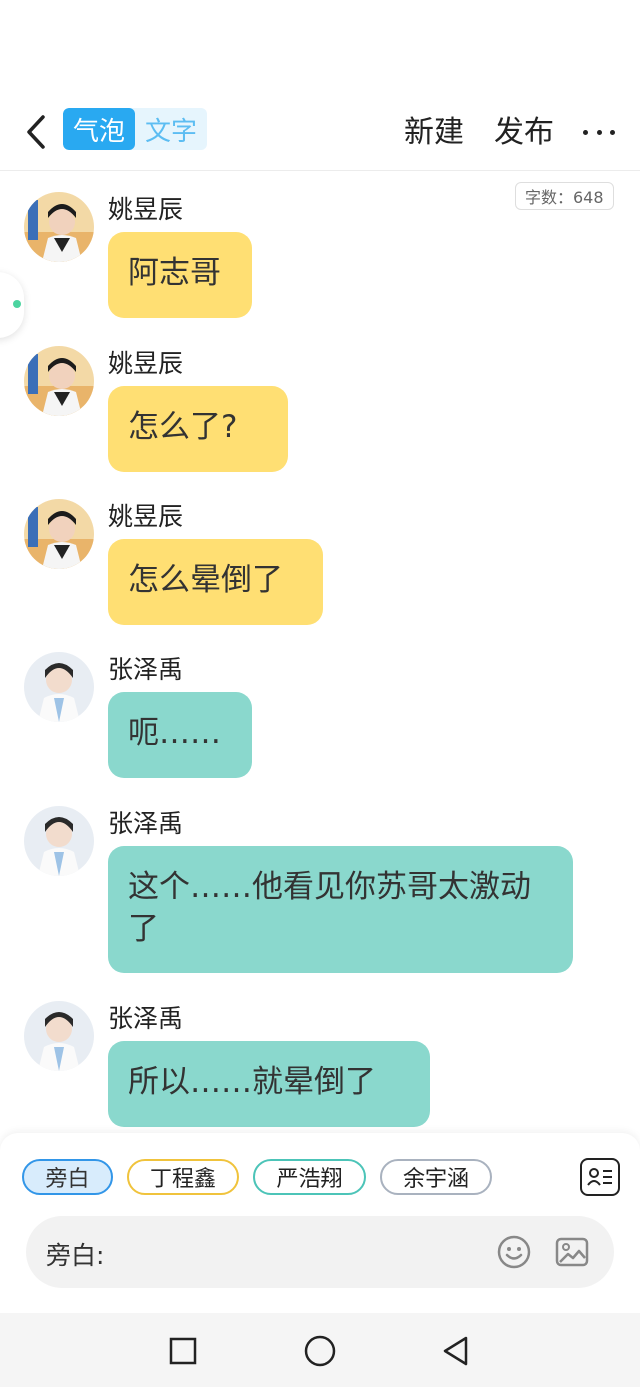 The height and width of the screenshot is (1387, 640). Describe the element at coordinates (67, 1177) in the screenshot. I see `role-chip-narration: 旁白` at that location.